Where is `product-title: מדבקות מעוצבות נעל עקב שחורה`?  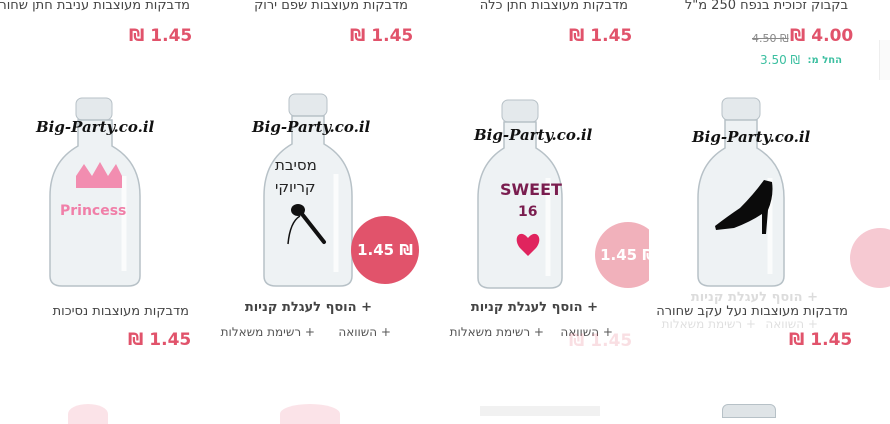 product-title: מדבקות מעוצבות נעל עקב שחורה is located at coordinates (752, 311).